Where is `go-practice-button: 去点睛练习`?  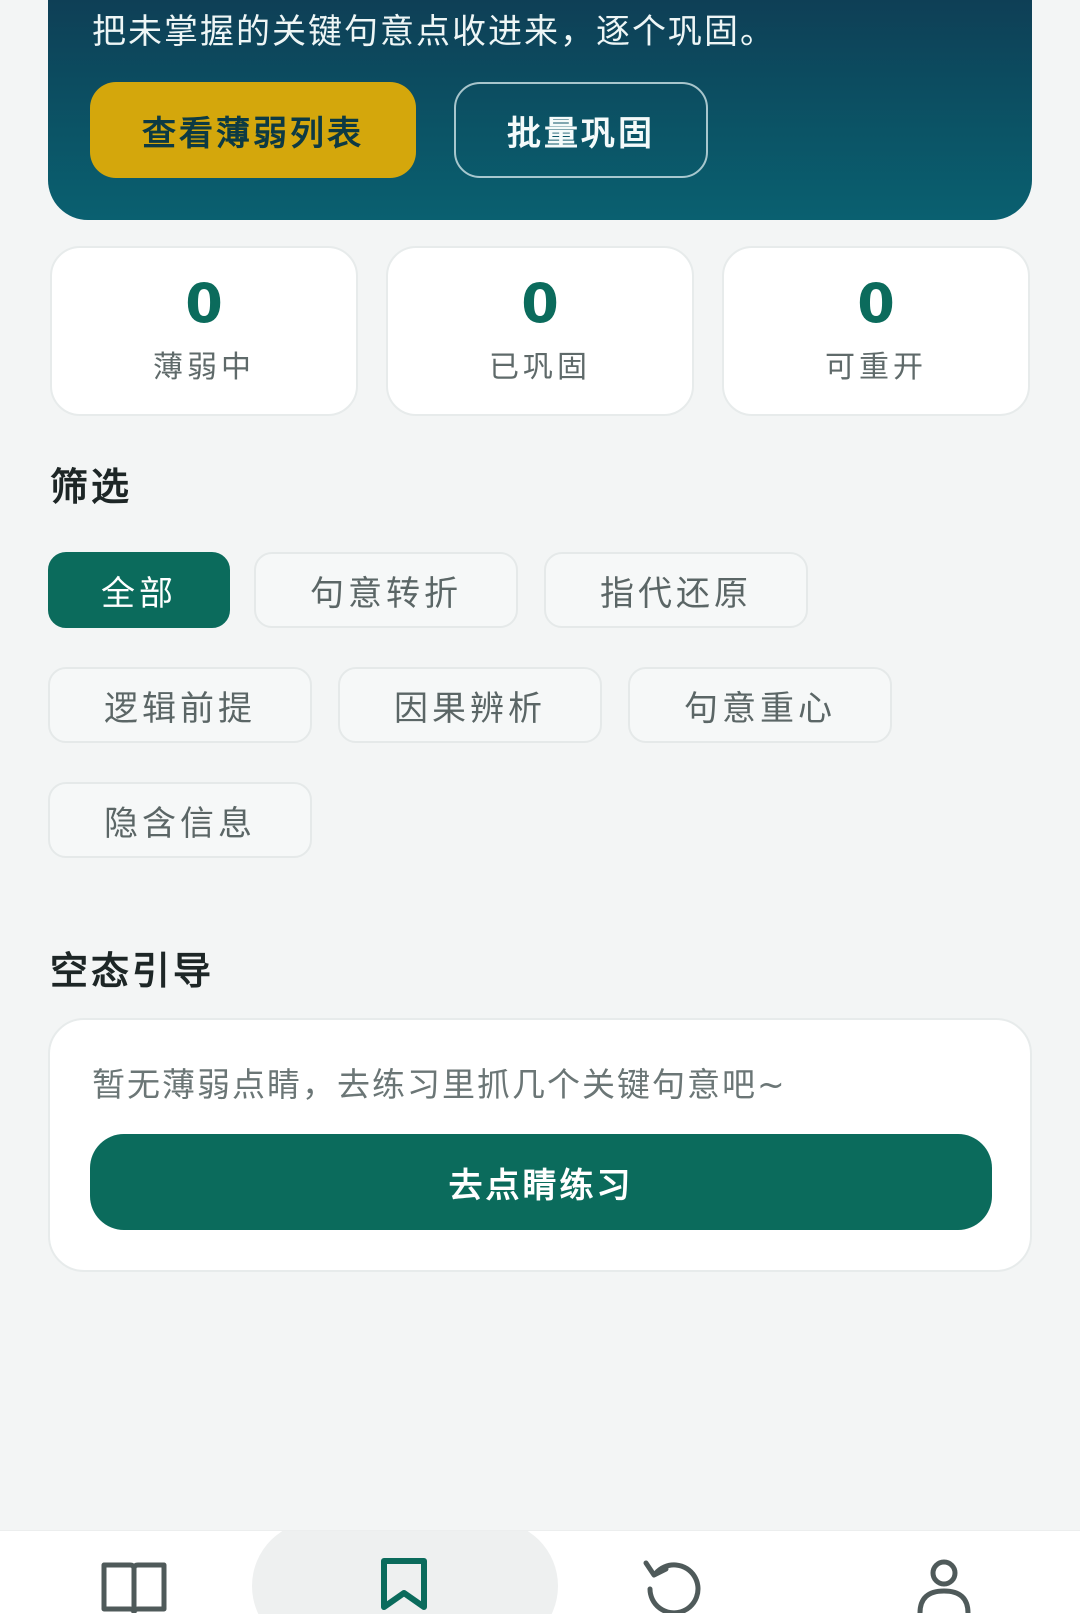 go-practice-button: 去点睛练习 is located at coordinates (541, 1182).